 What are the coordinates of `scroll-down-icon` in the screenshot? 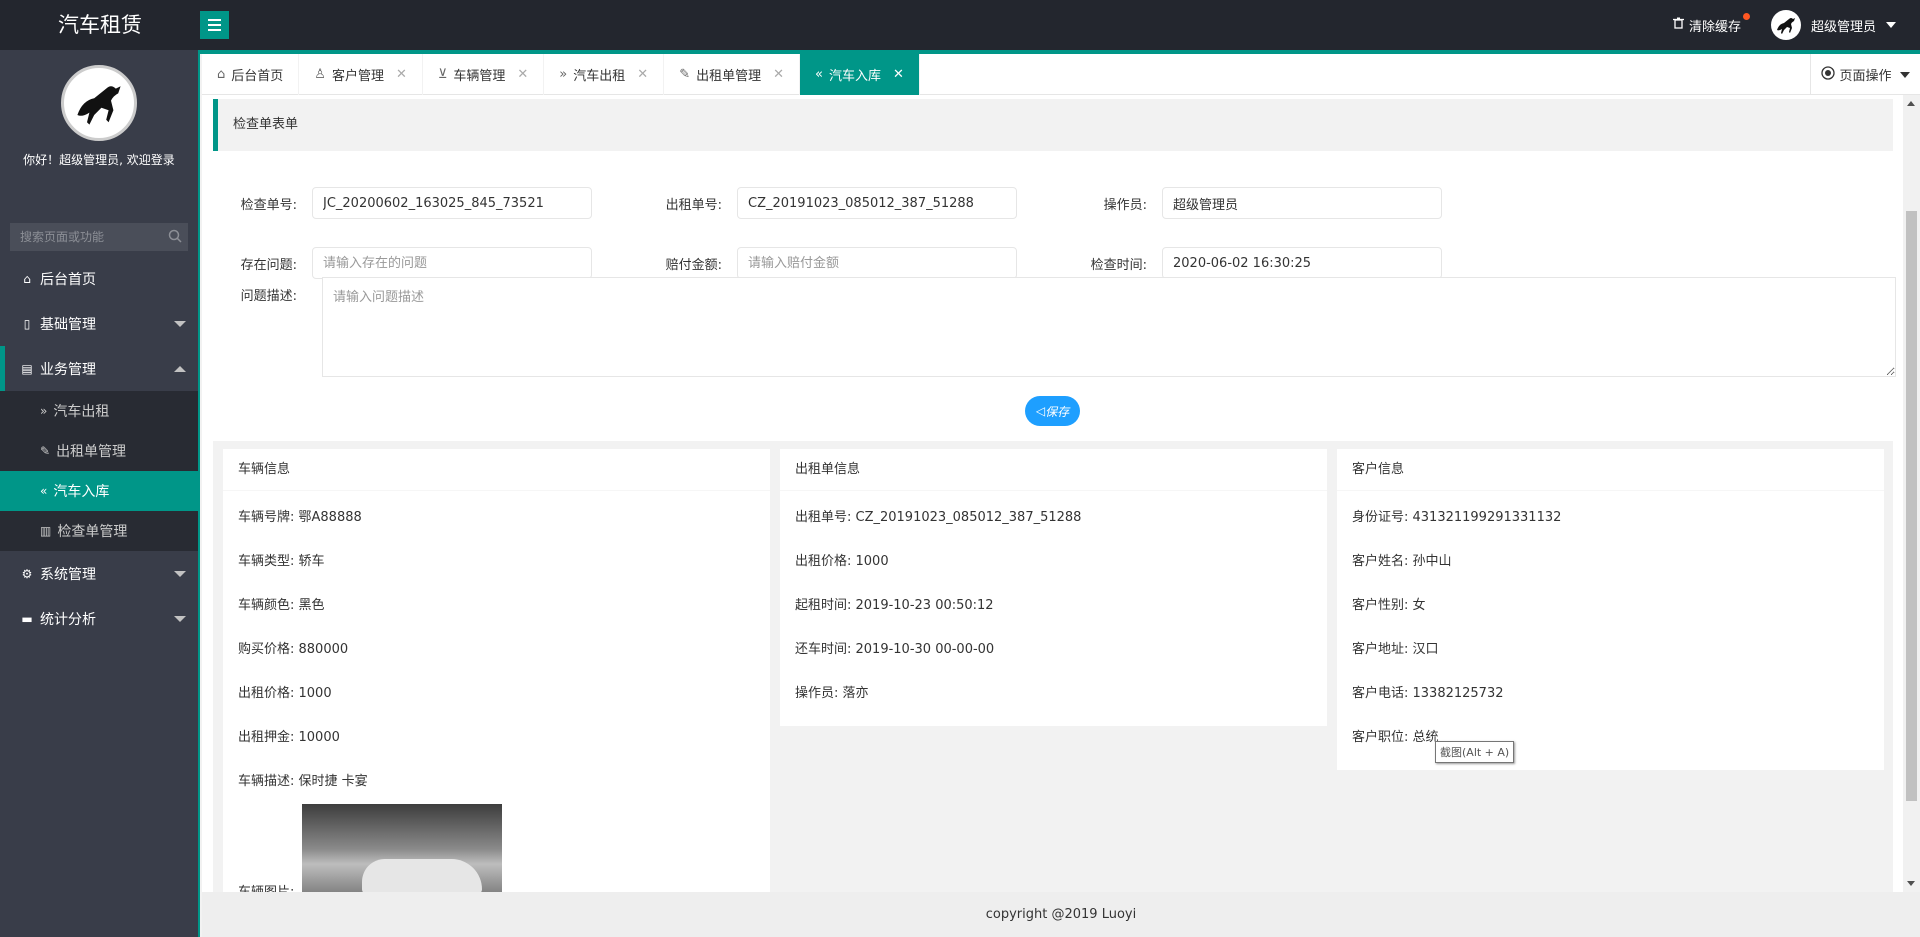 It's located at (1911, 883).